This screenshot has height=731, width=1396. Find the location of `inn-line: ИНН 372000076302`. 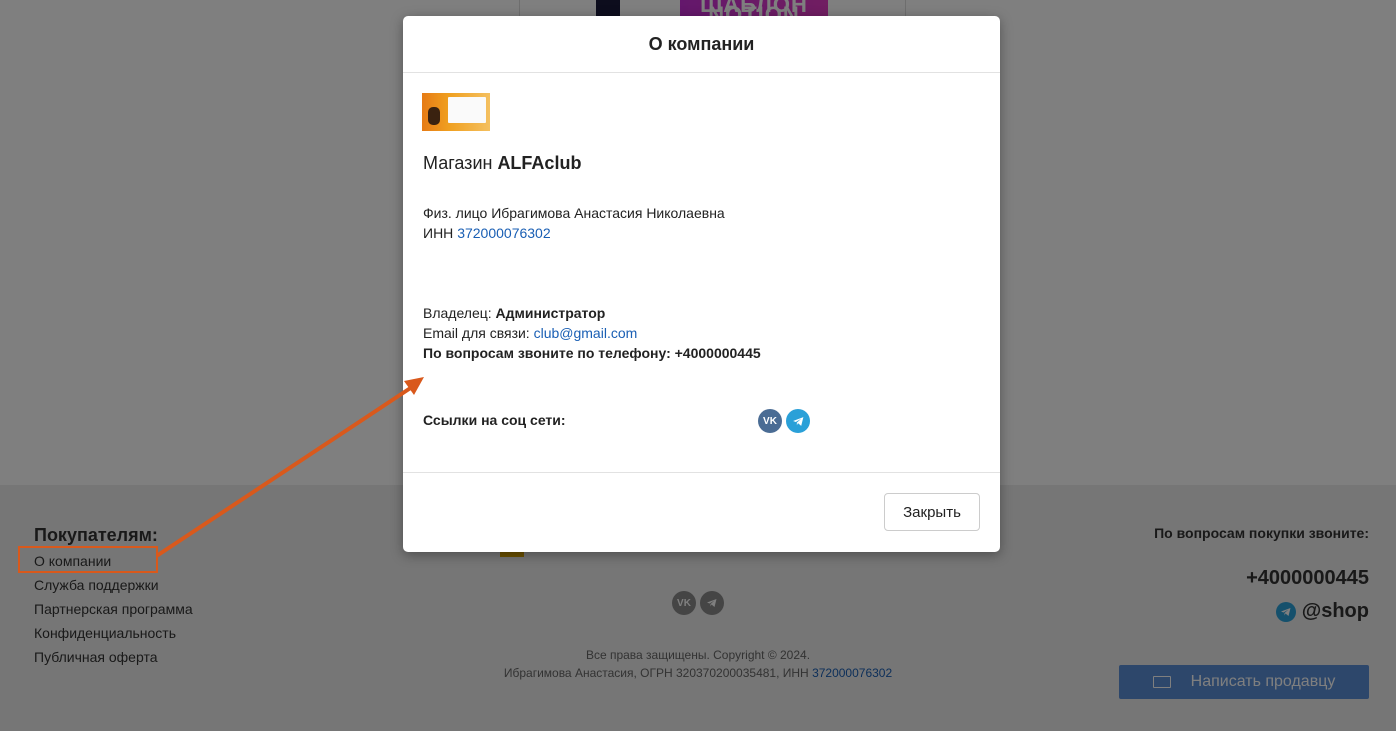

inn-line: ИНН 372000076302 is located at coordinates (574, 233).